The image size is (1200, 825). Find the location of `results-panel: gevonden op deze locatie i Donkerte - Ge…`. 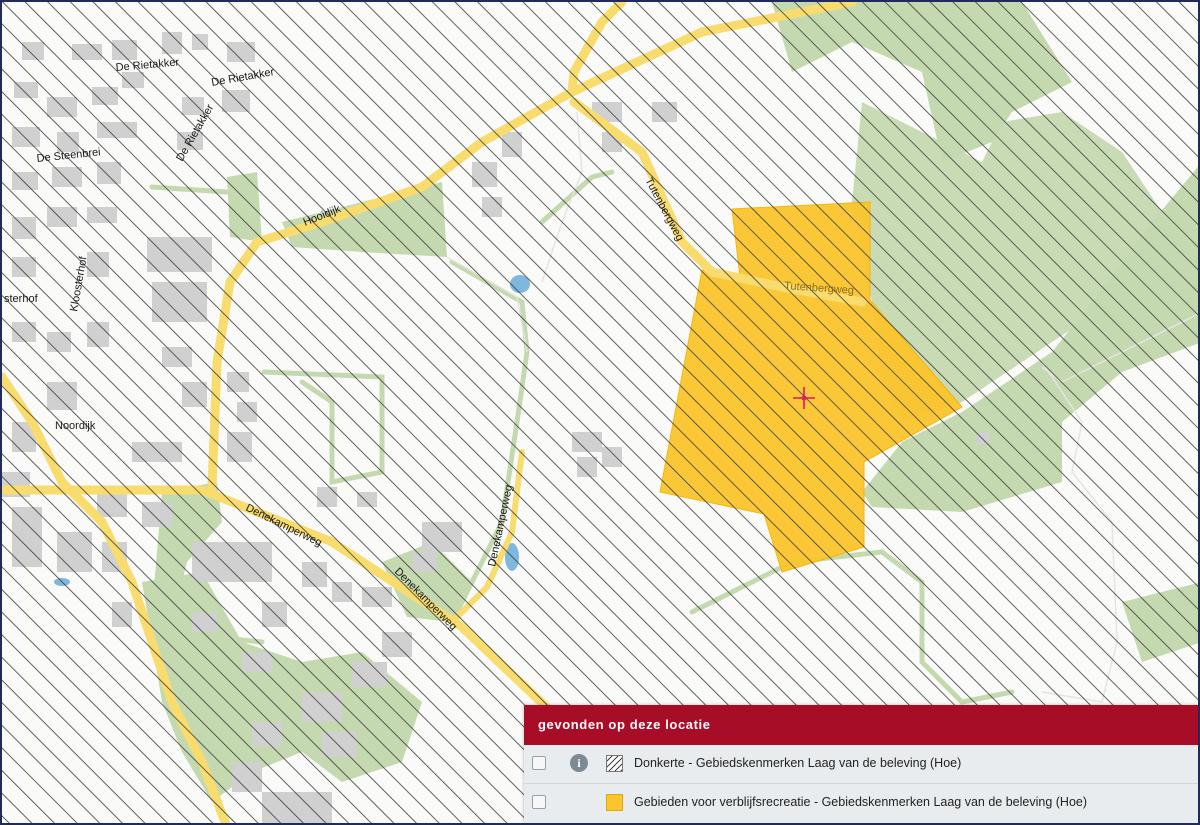

results-panel: gevonden op deze locatie i Donkerte - Ge… is located at coordinates (861, 764).